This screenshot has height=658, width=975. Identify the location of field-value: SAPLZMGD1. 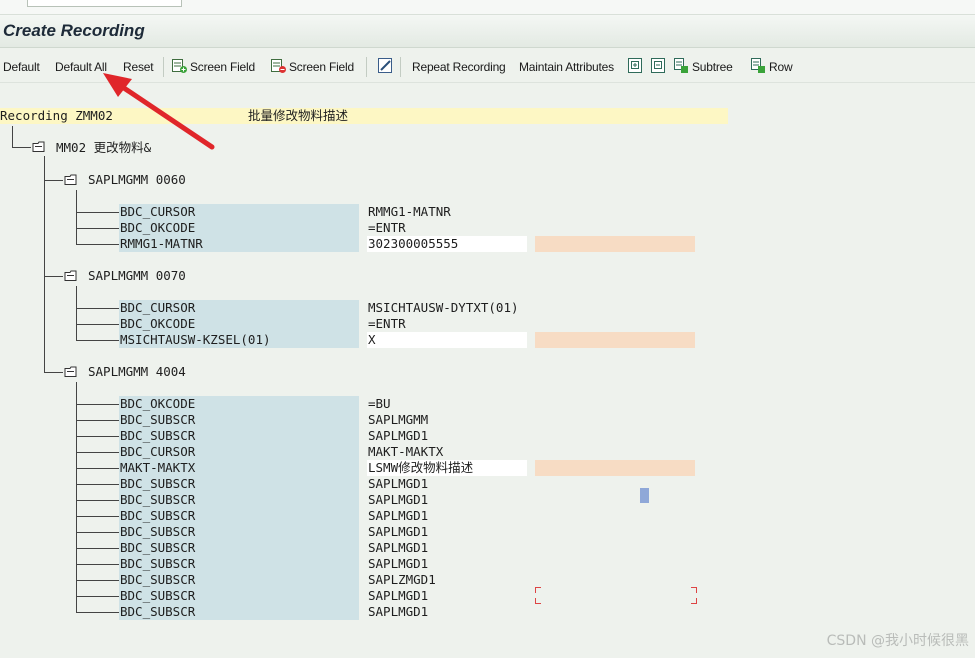
(402, 580).